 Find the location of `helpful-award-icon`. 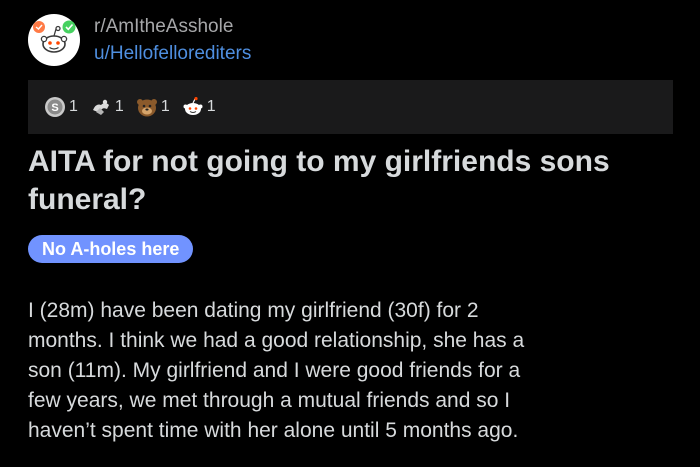

helpful-award-icon is located at coordinates (101, 107).